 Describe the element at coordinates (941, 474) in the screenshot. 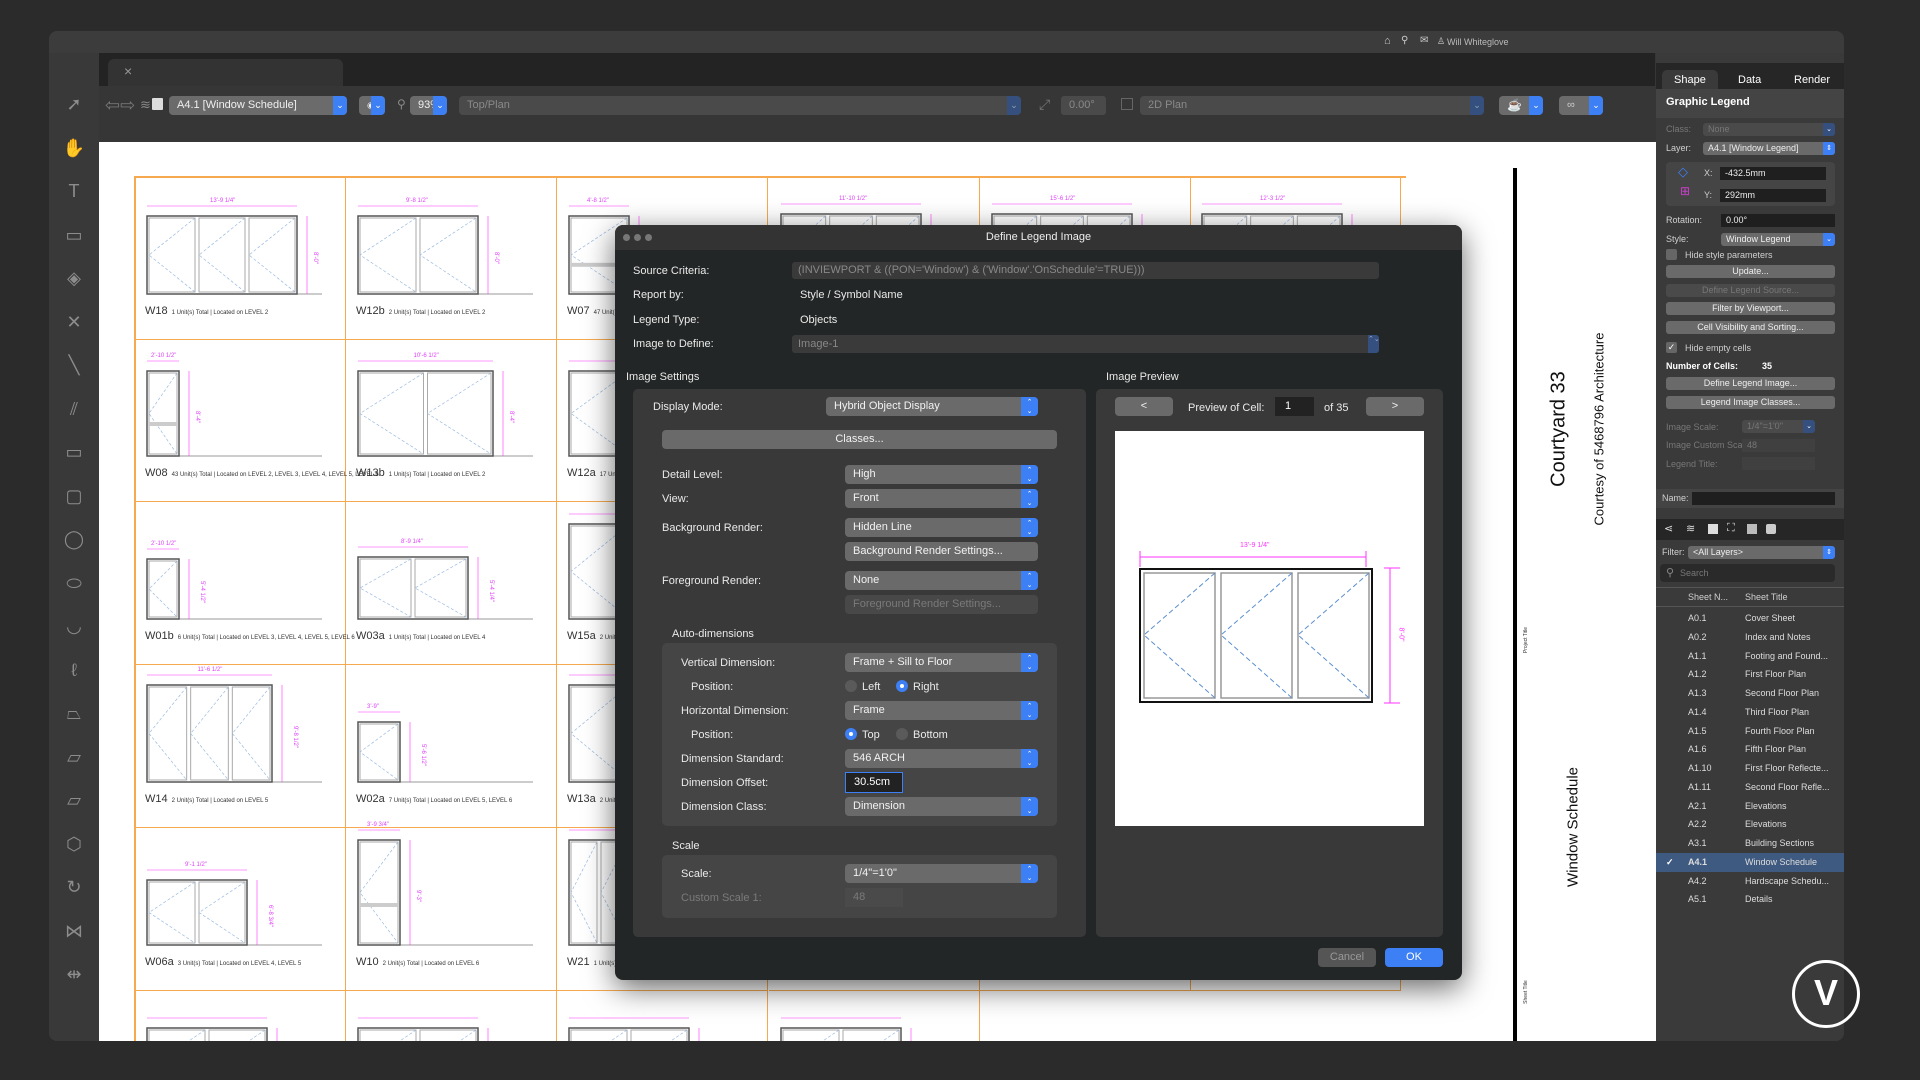

I see `detail-level-select: High ⌃ ⌄` at that location.